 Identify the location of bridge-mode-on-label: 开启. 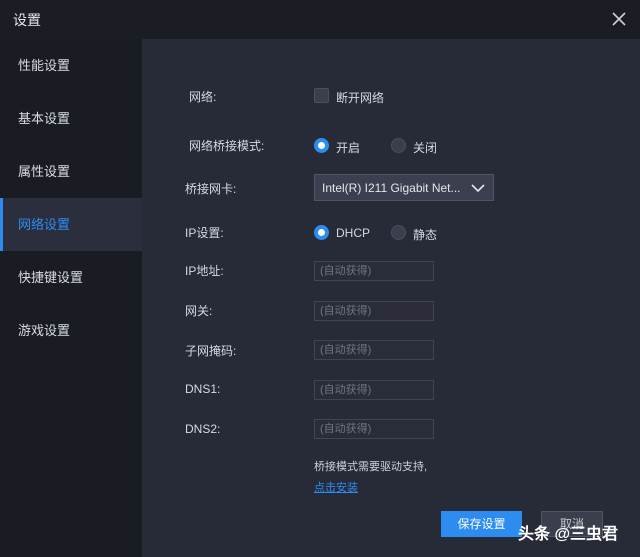
(348, 148).